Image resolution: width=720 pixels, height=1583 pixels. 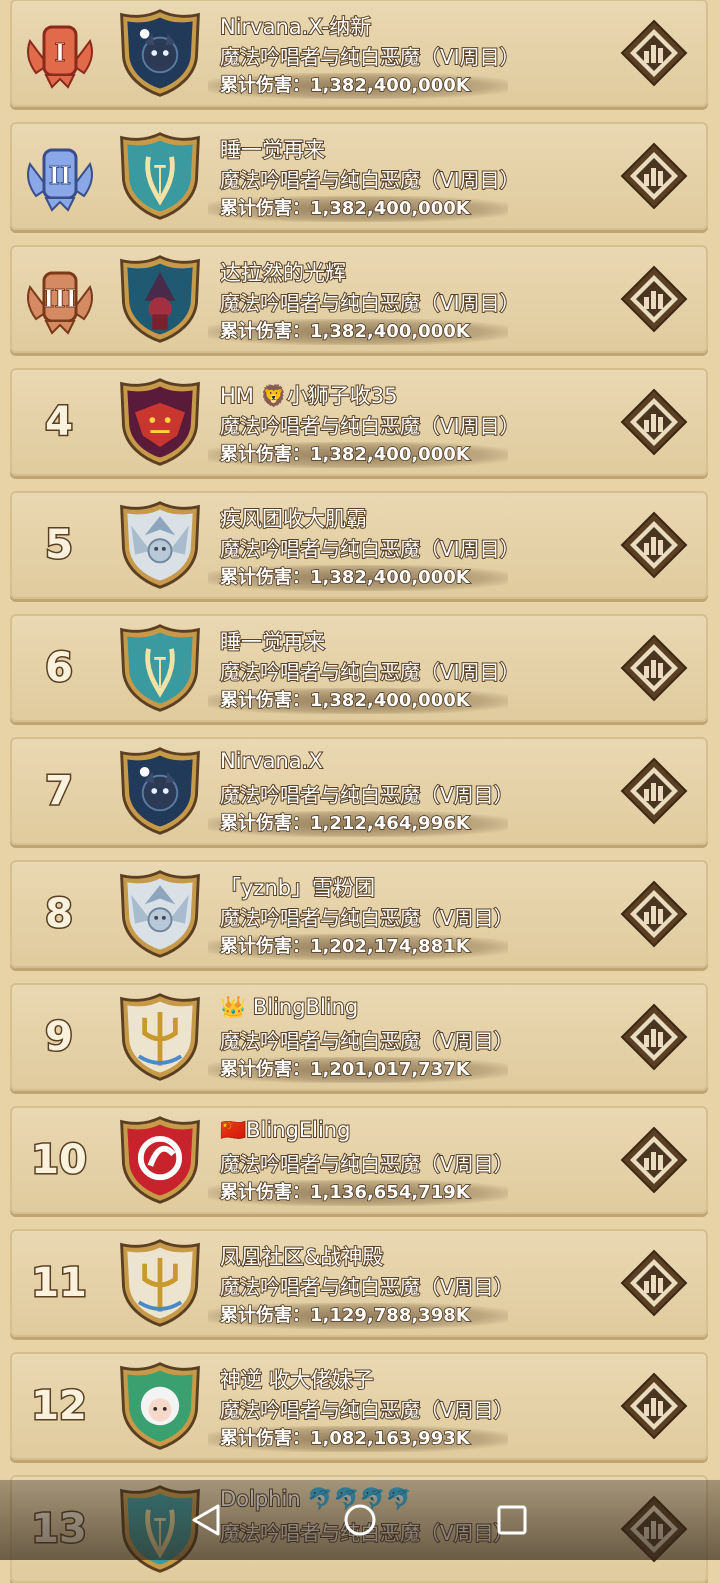 I want to click on svg-text: III, so click(x=60, y=298).